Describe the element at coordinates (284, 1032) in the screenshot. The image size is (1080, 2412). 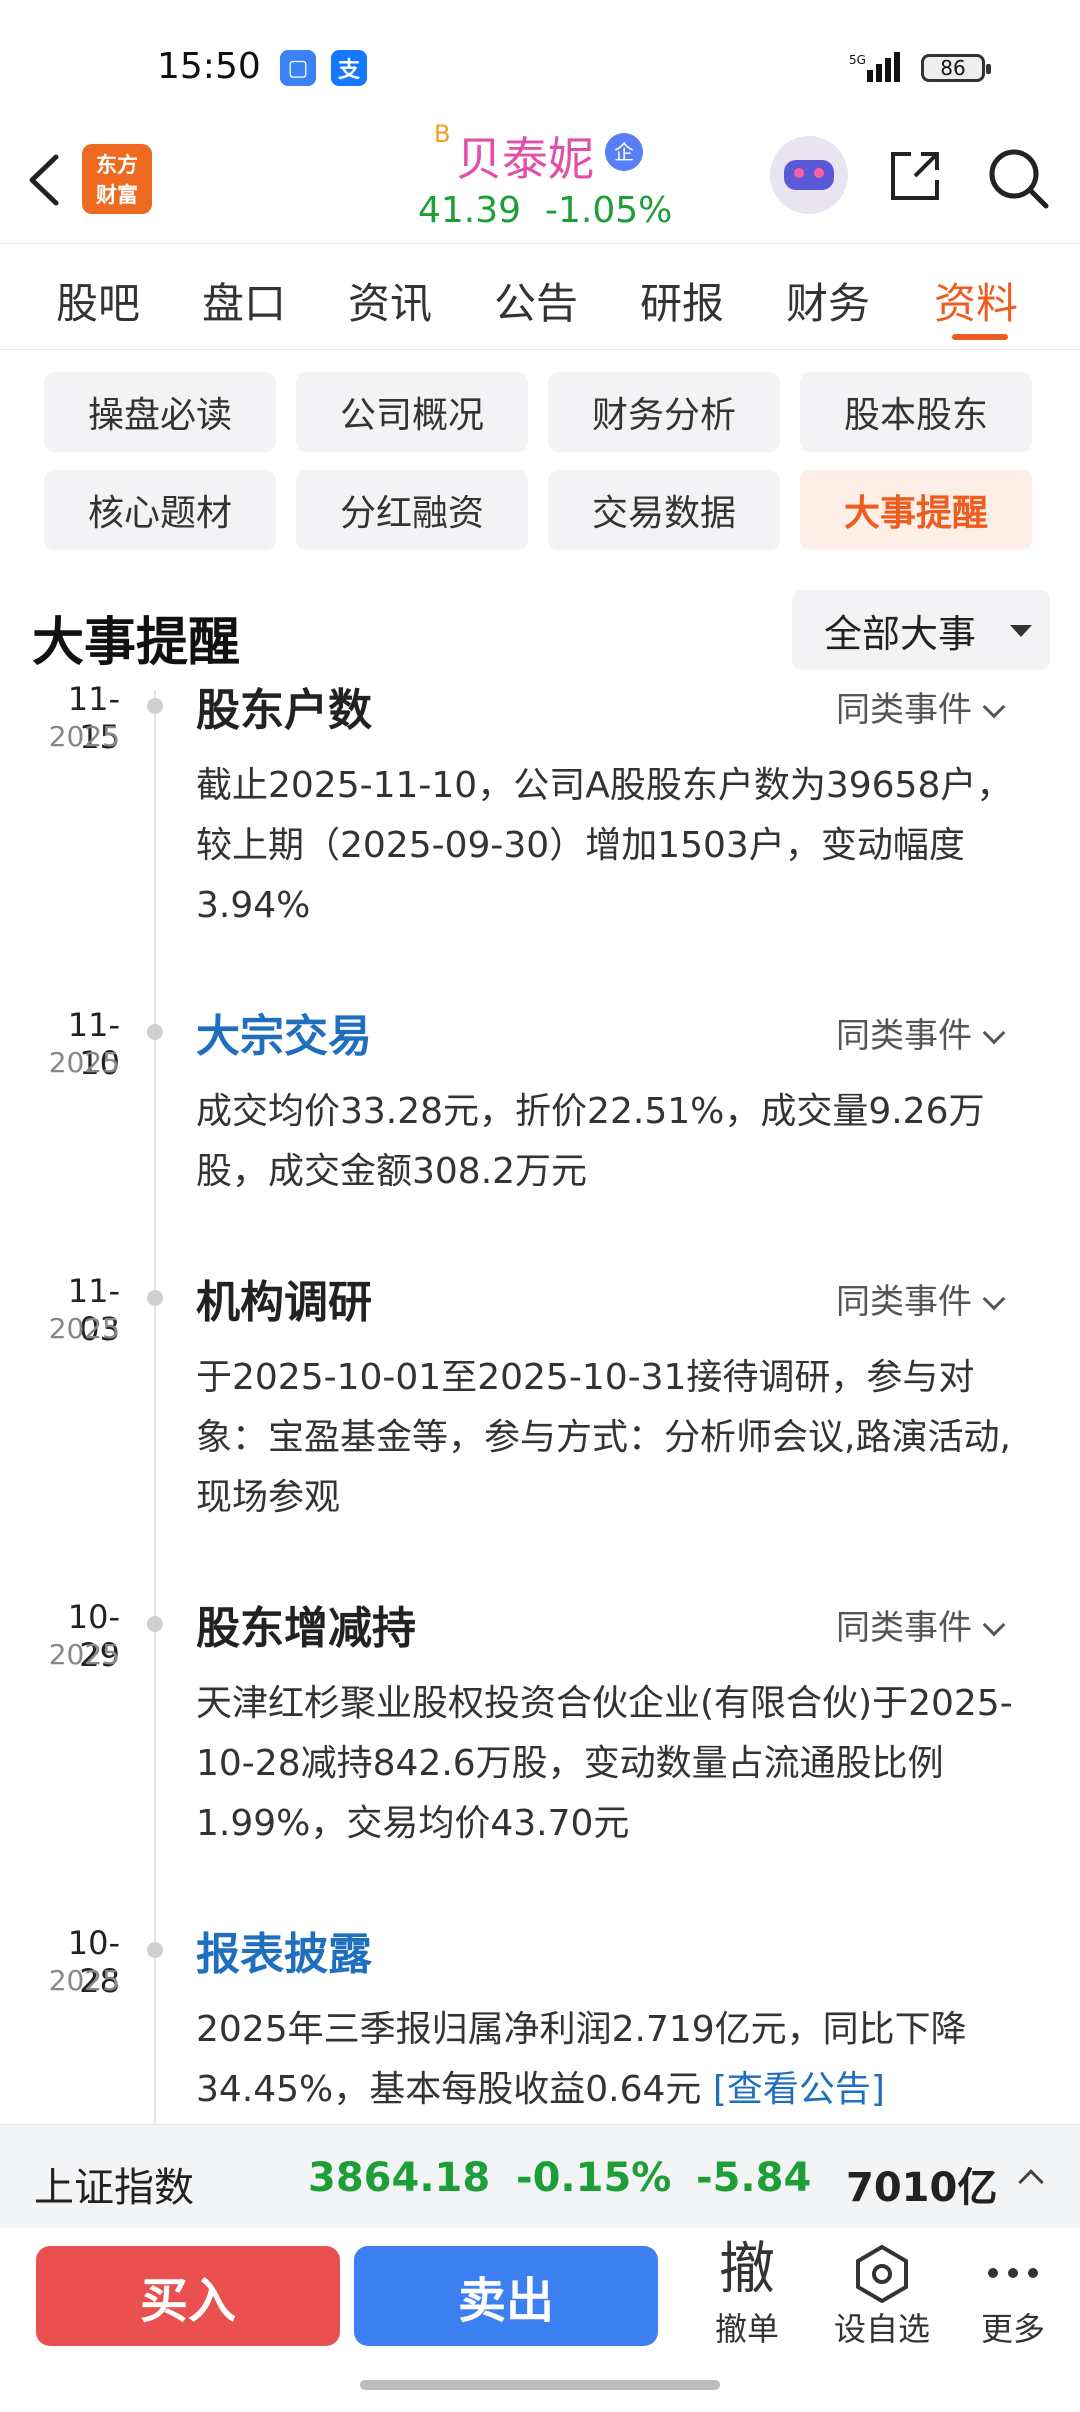
I see `event-title-link: 大宗交易` at that location.